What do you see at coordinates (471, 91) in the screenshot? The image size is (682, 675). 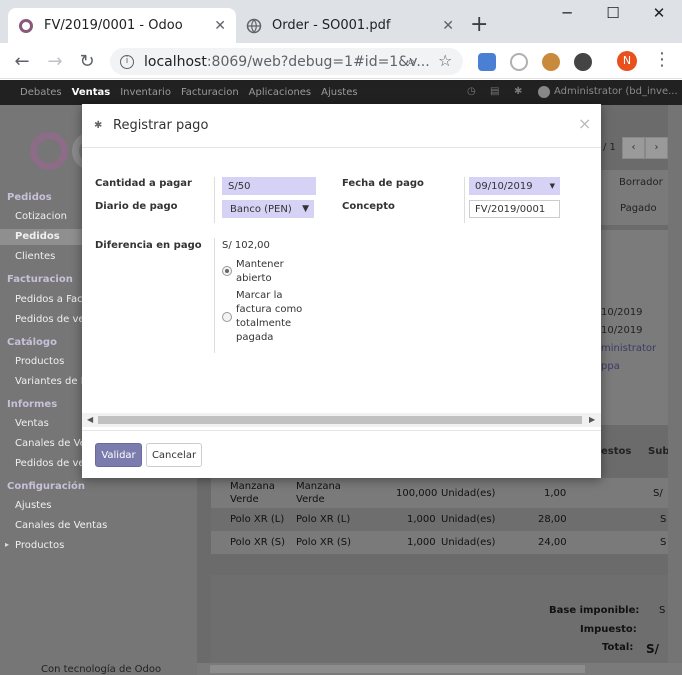 I see `clock-icon: ◷` at bounding box center [471, 91].